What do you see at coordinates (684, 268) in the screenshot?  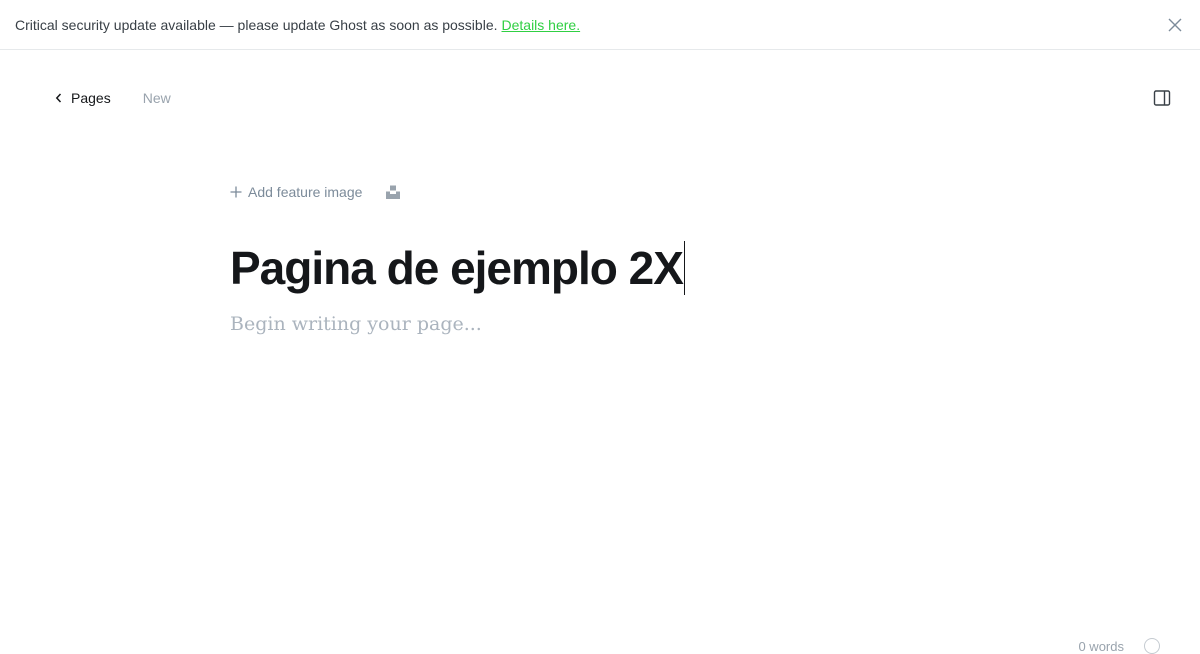 I see `text-caret` at bounding box center [684, 268].